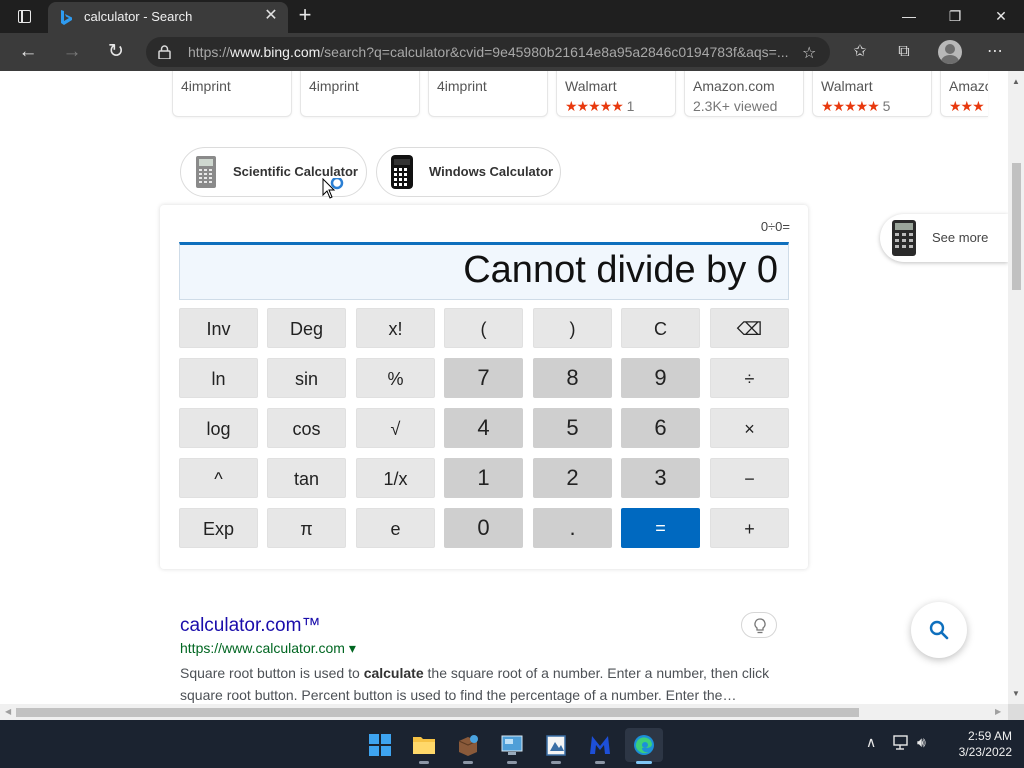 Image resolution: width=1024 pixels, height=768 pixels. I want to click on display-value: Cannot divide by 0, so click(620, 270).